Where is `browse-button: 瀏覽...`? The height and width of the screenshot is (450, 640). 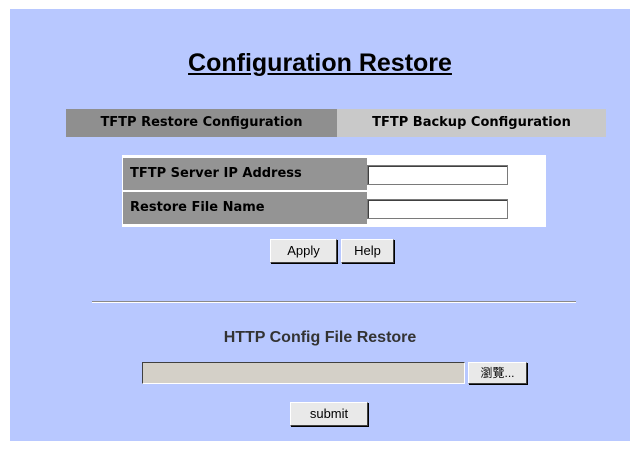 browse-button: 瀏覽... is located at coordinates (497, 373).